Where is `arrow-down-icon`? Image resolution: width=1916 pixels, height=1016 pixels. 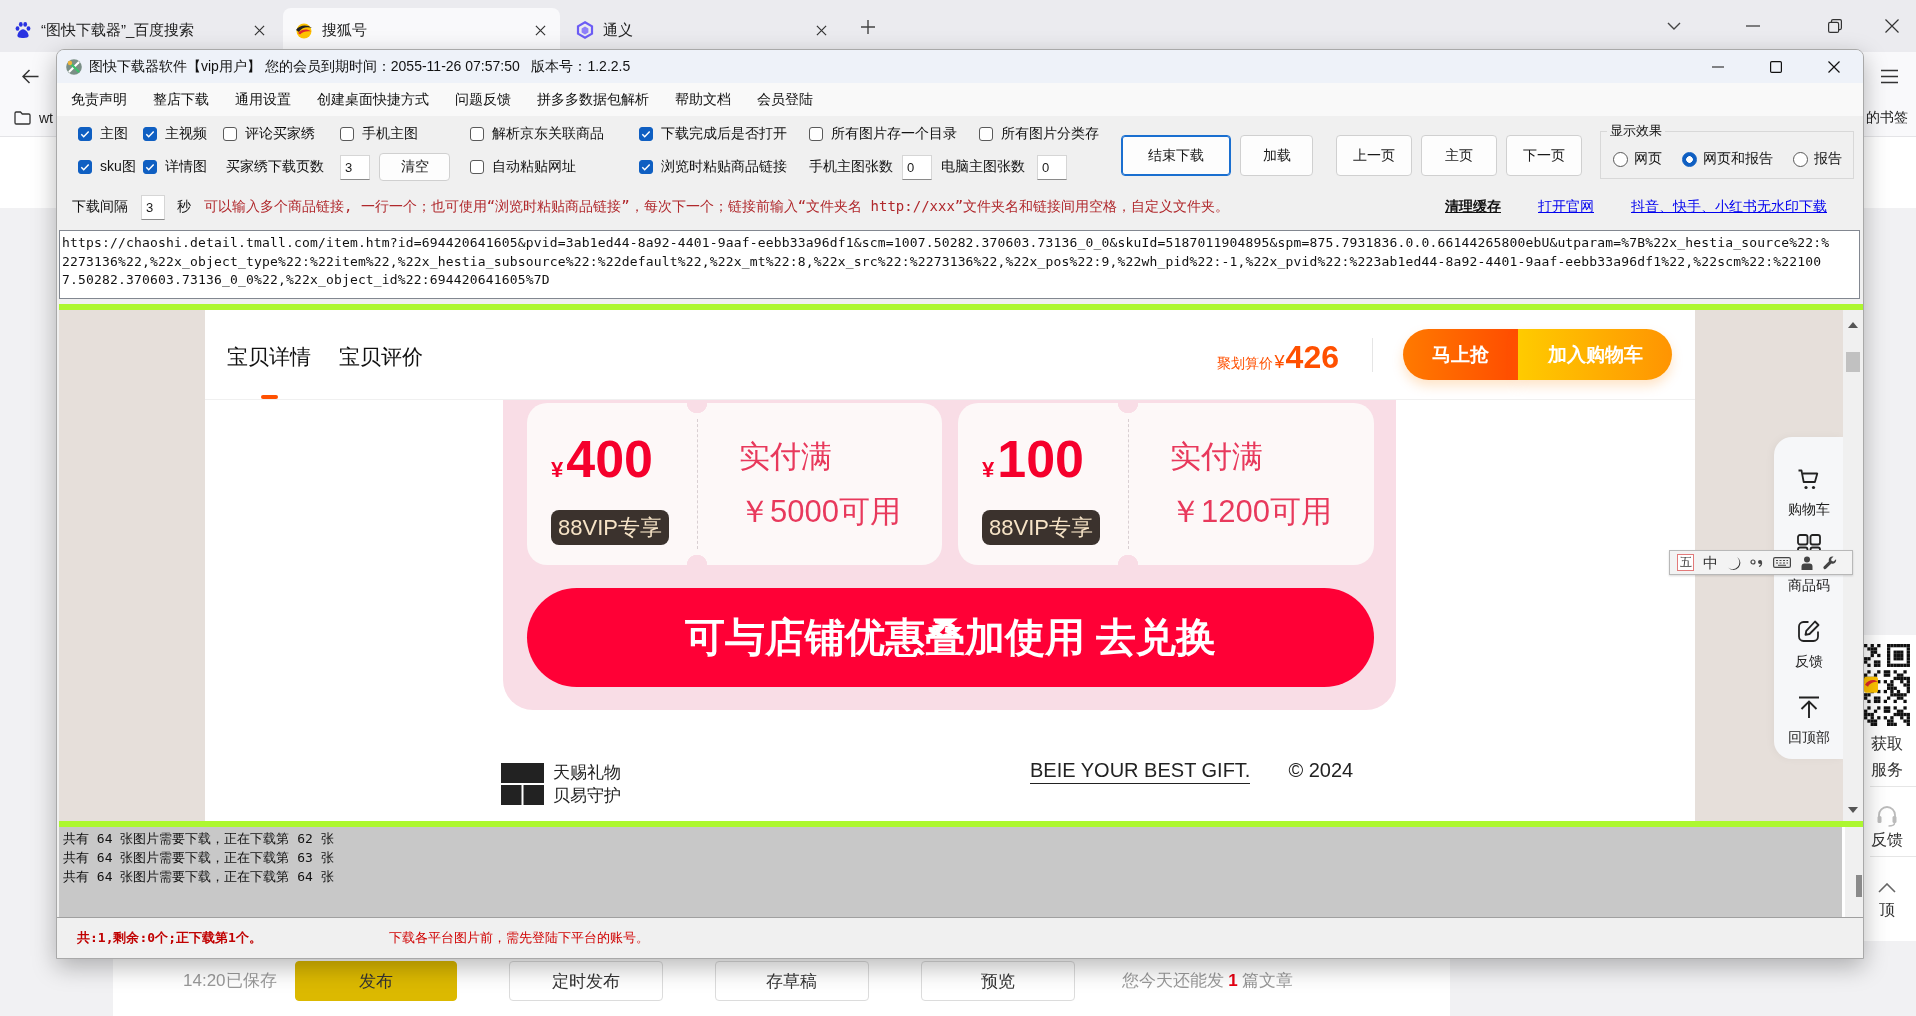
arrow-down-icon is located at coordinates (1853, 810).